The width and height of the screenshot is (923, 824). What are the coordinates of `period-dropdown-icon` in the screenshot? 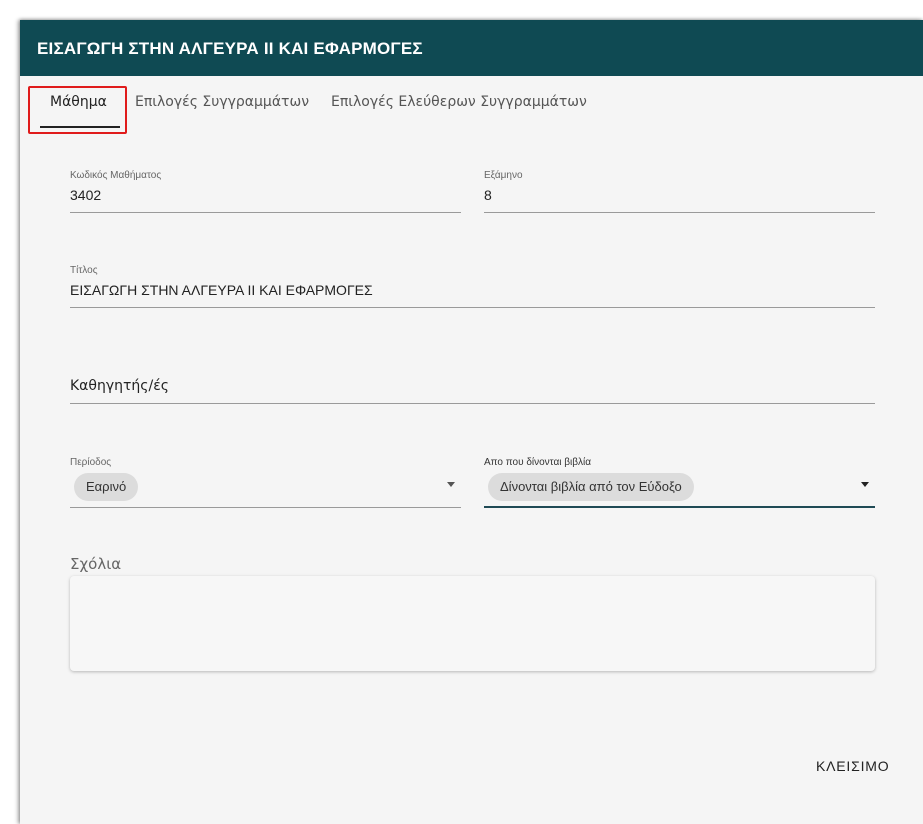 It's located at (451, 484).